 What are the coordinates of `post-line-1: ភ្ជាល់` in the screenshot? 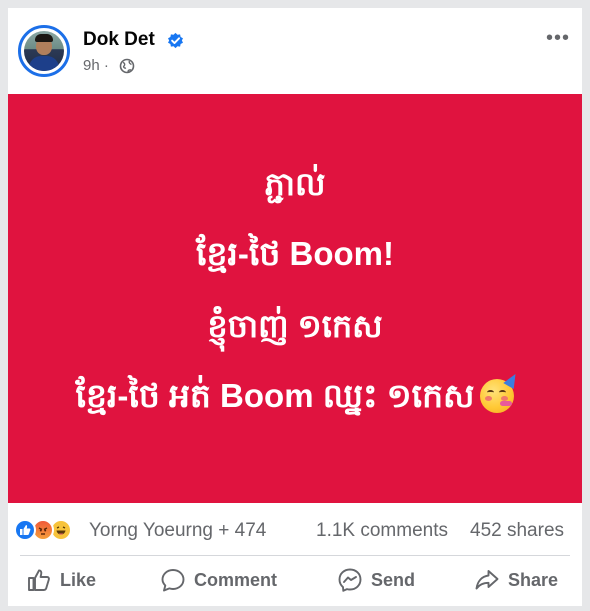 It's located at (295, 184).